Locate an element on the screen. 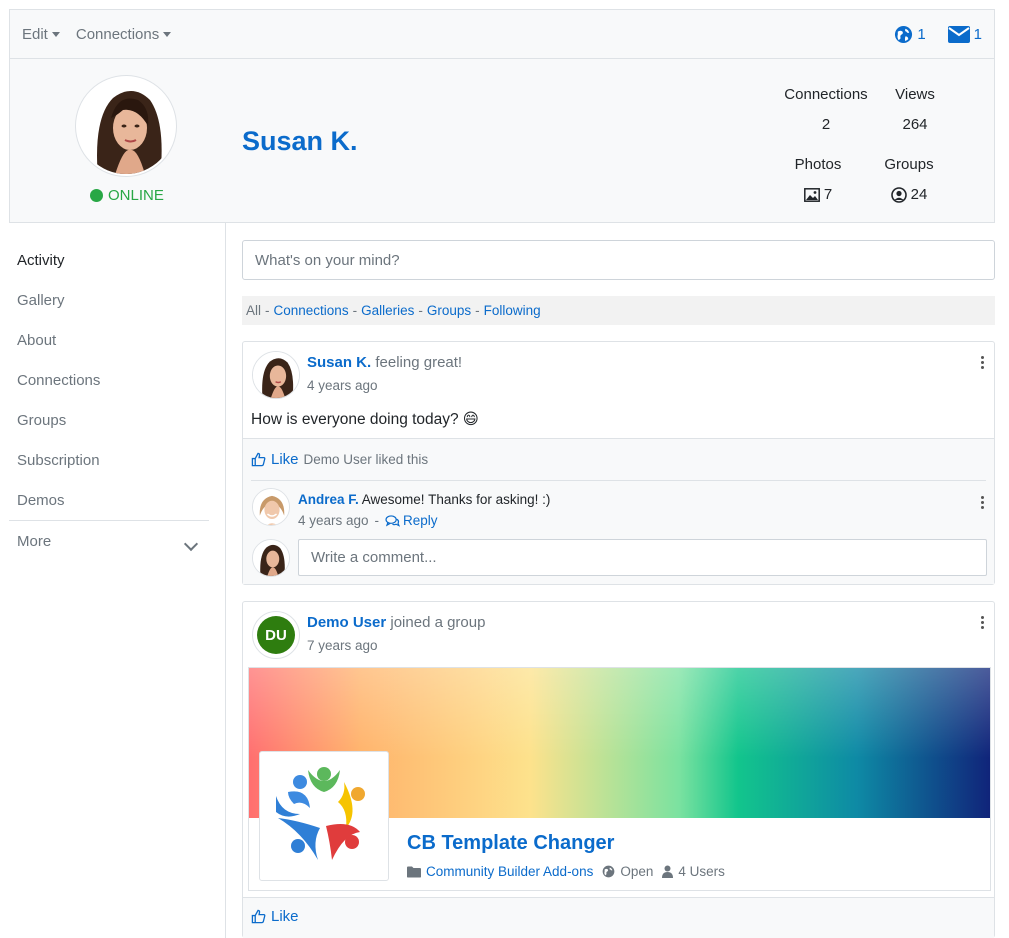 The image size is (1009, 938). stat-connections-value: 2 is located at coordinates (826, 124).